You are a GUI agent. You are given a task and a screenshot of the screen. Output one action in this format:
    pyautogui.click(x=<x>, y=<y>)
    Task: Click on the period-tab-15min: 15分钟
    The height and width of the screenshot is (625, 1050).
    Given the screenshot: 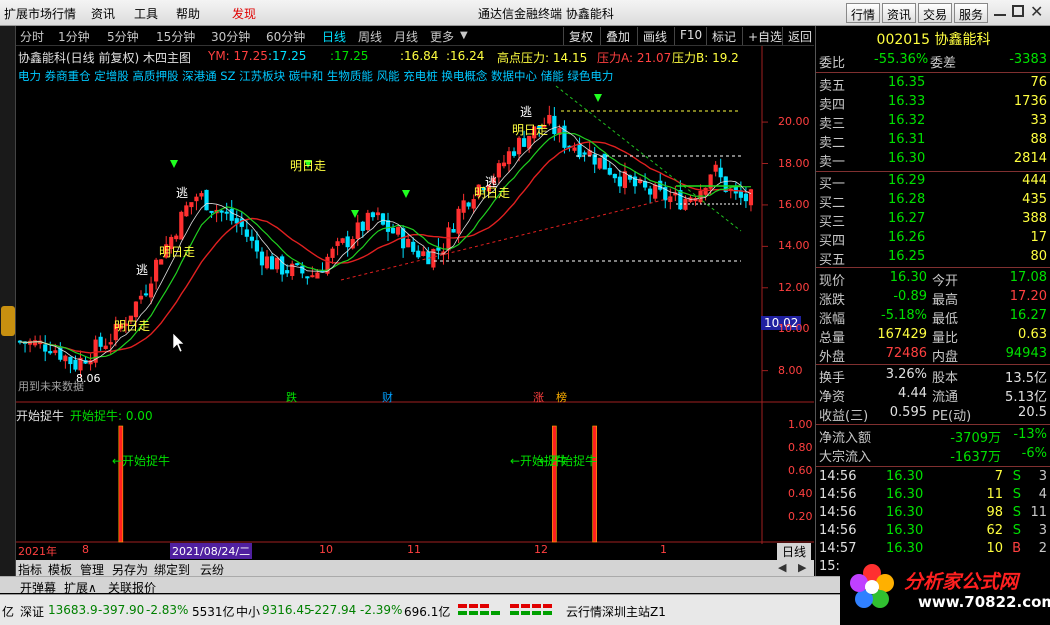 What is the action you would take?
    pyautogui.click(x=175, y=36)
    